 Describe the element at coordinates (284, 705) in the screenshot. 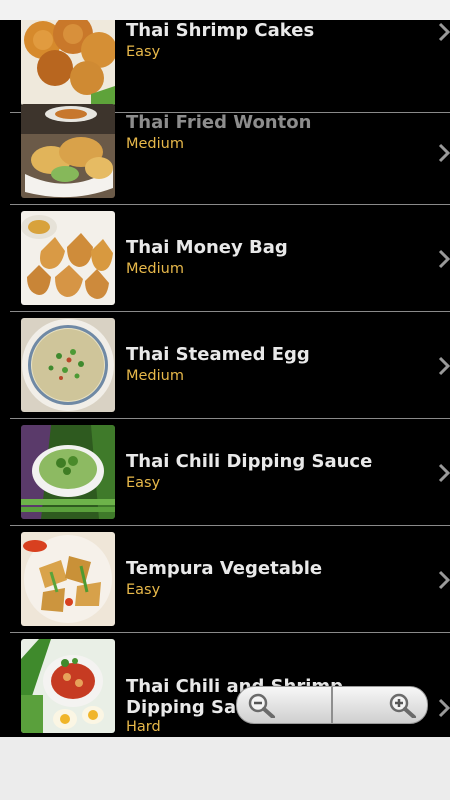

I see `zoom-out-button` at that location.